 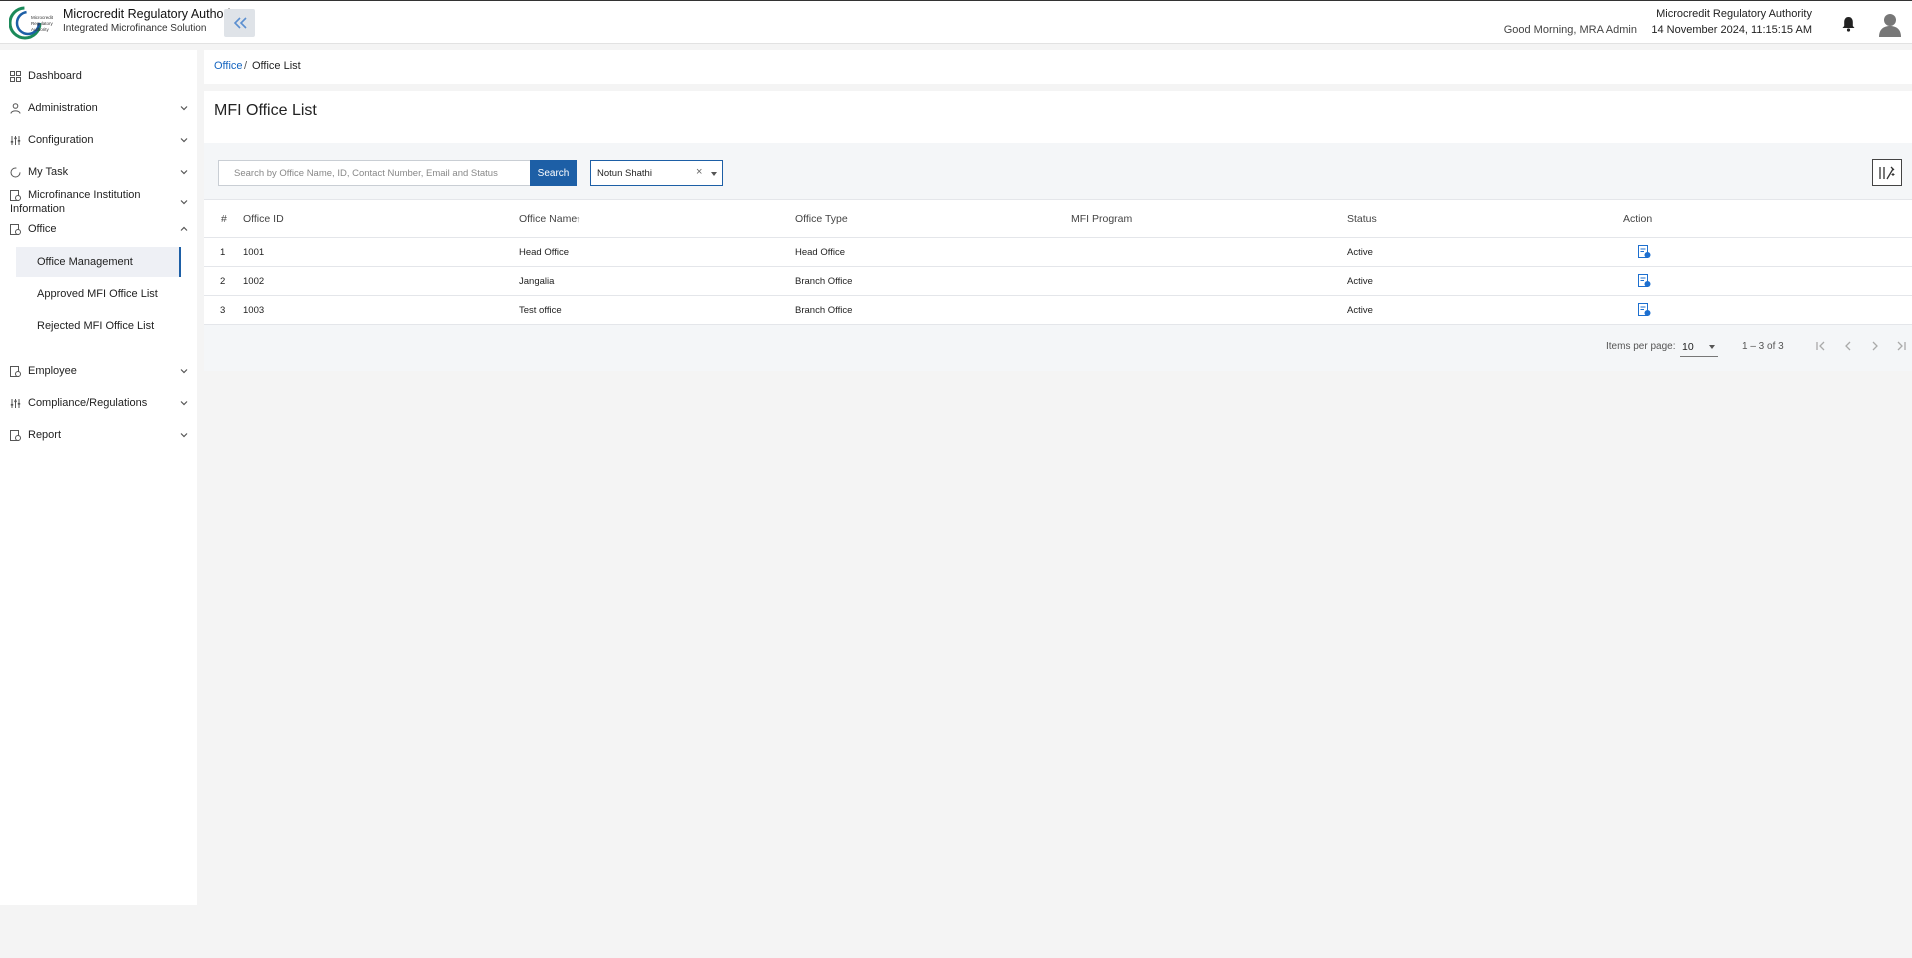 I want to click on breadcrumb-current: Office List, so click(x=276, y=66).